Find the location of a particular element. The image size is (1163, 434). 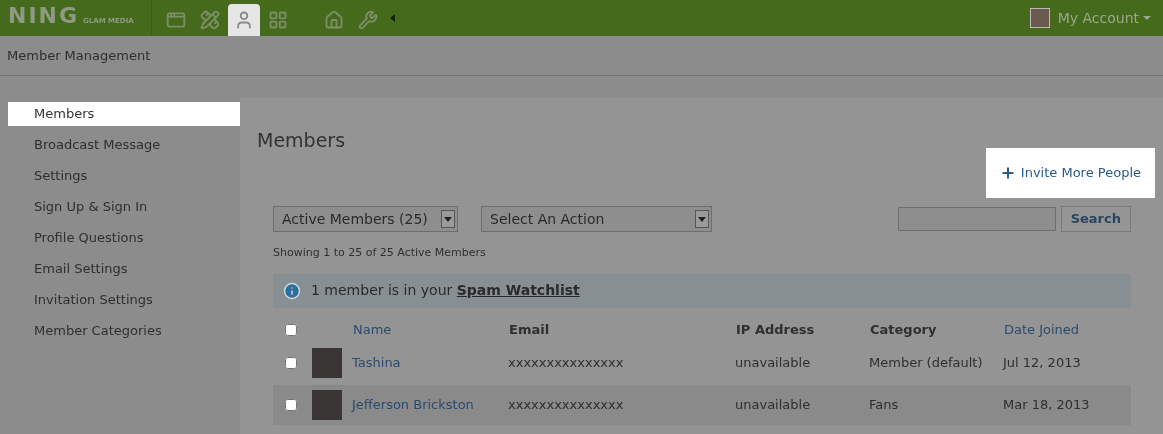

table-cell-text: Mar 18, 2013 is located at coordinates (1047, 404).